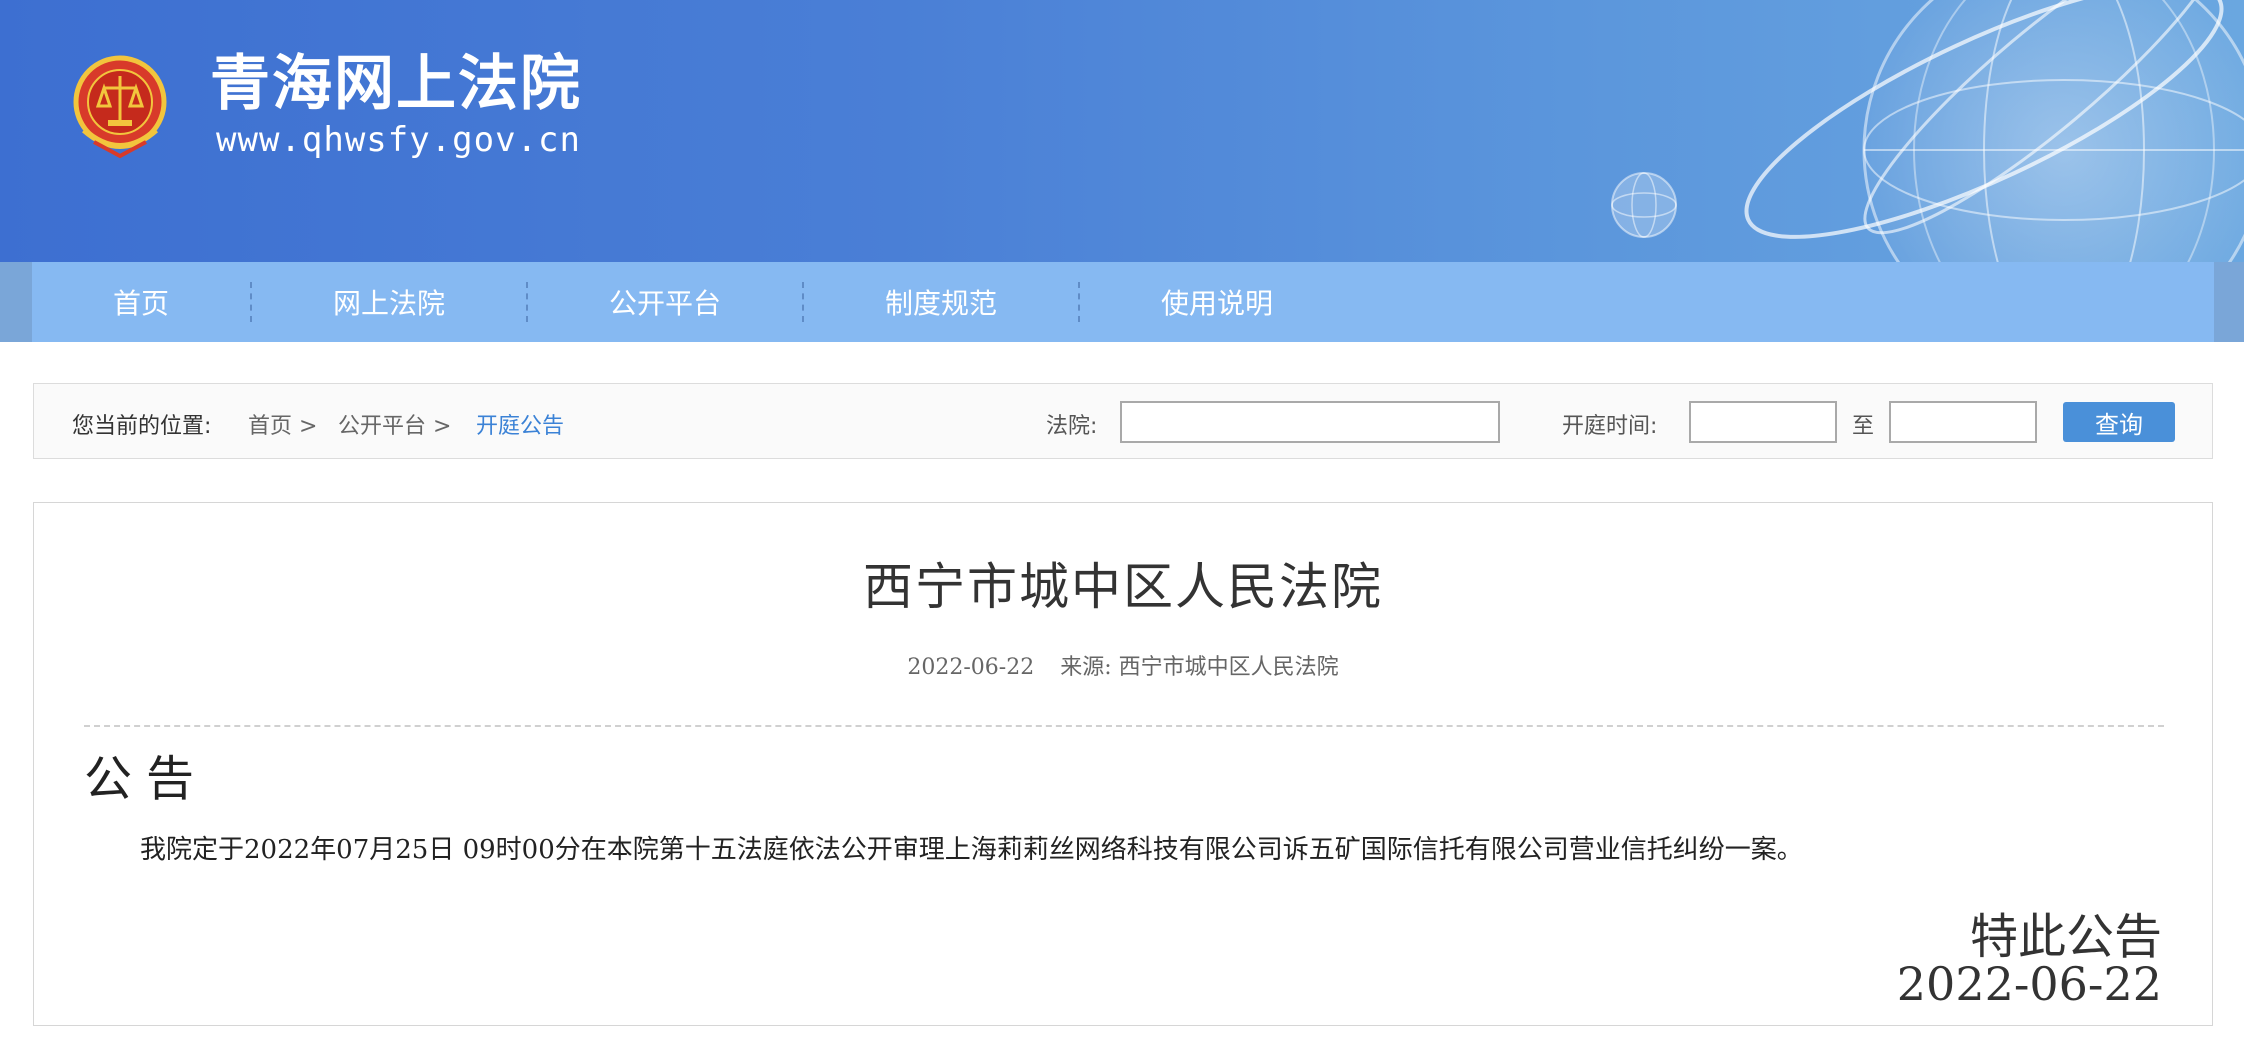 This screenshot has height=1060, width=2244. I want to click on court-input, so click(1310, 422).